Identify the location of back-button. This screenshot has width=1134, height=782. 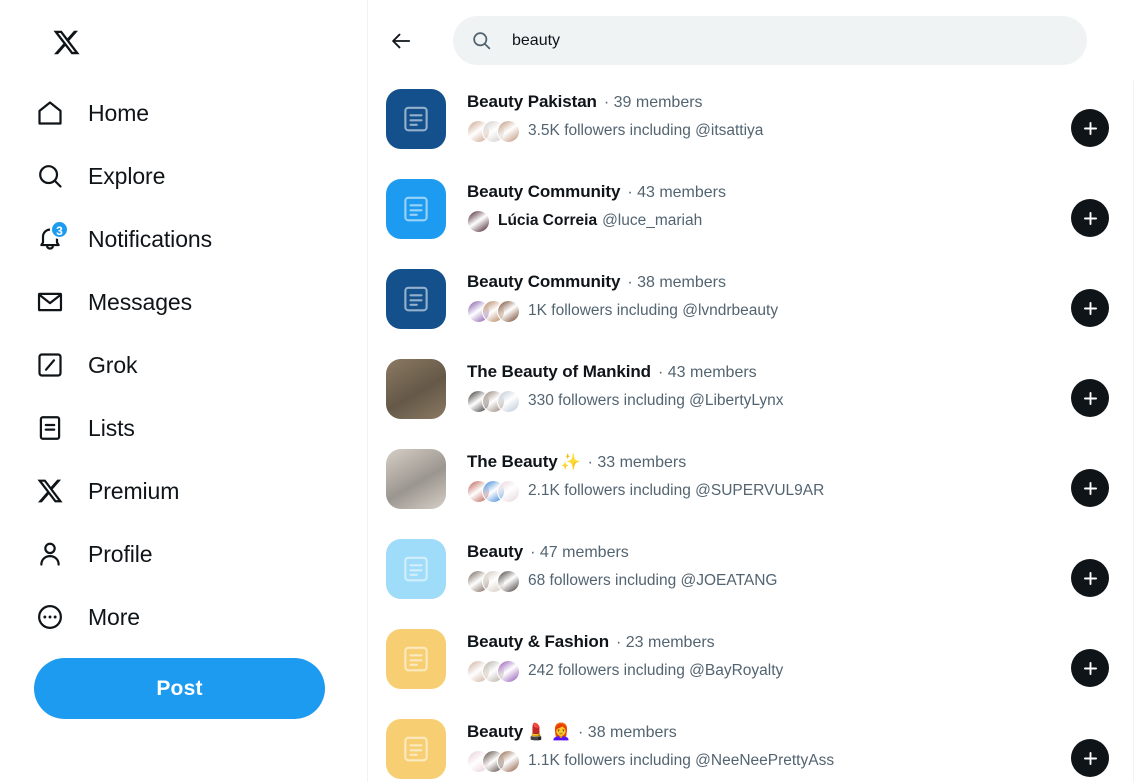
(401, 41).